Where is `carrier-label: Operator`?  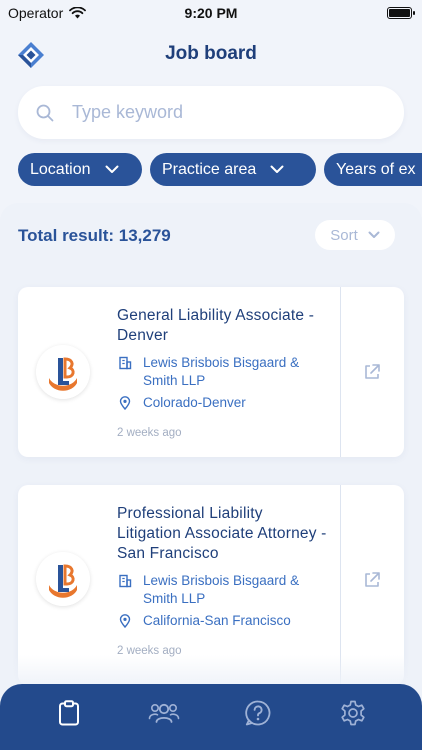
carrier-label: Operator is located at coordinates (36, 13).